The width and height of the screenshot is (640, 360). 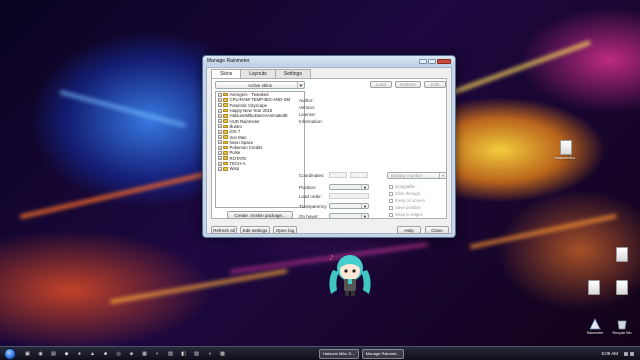 I want to click on coordinates-label: Coordinates:, so click(x=312, y=175).